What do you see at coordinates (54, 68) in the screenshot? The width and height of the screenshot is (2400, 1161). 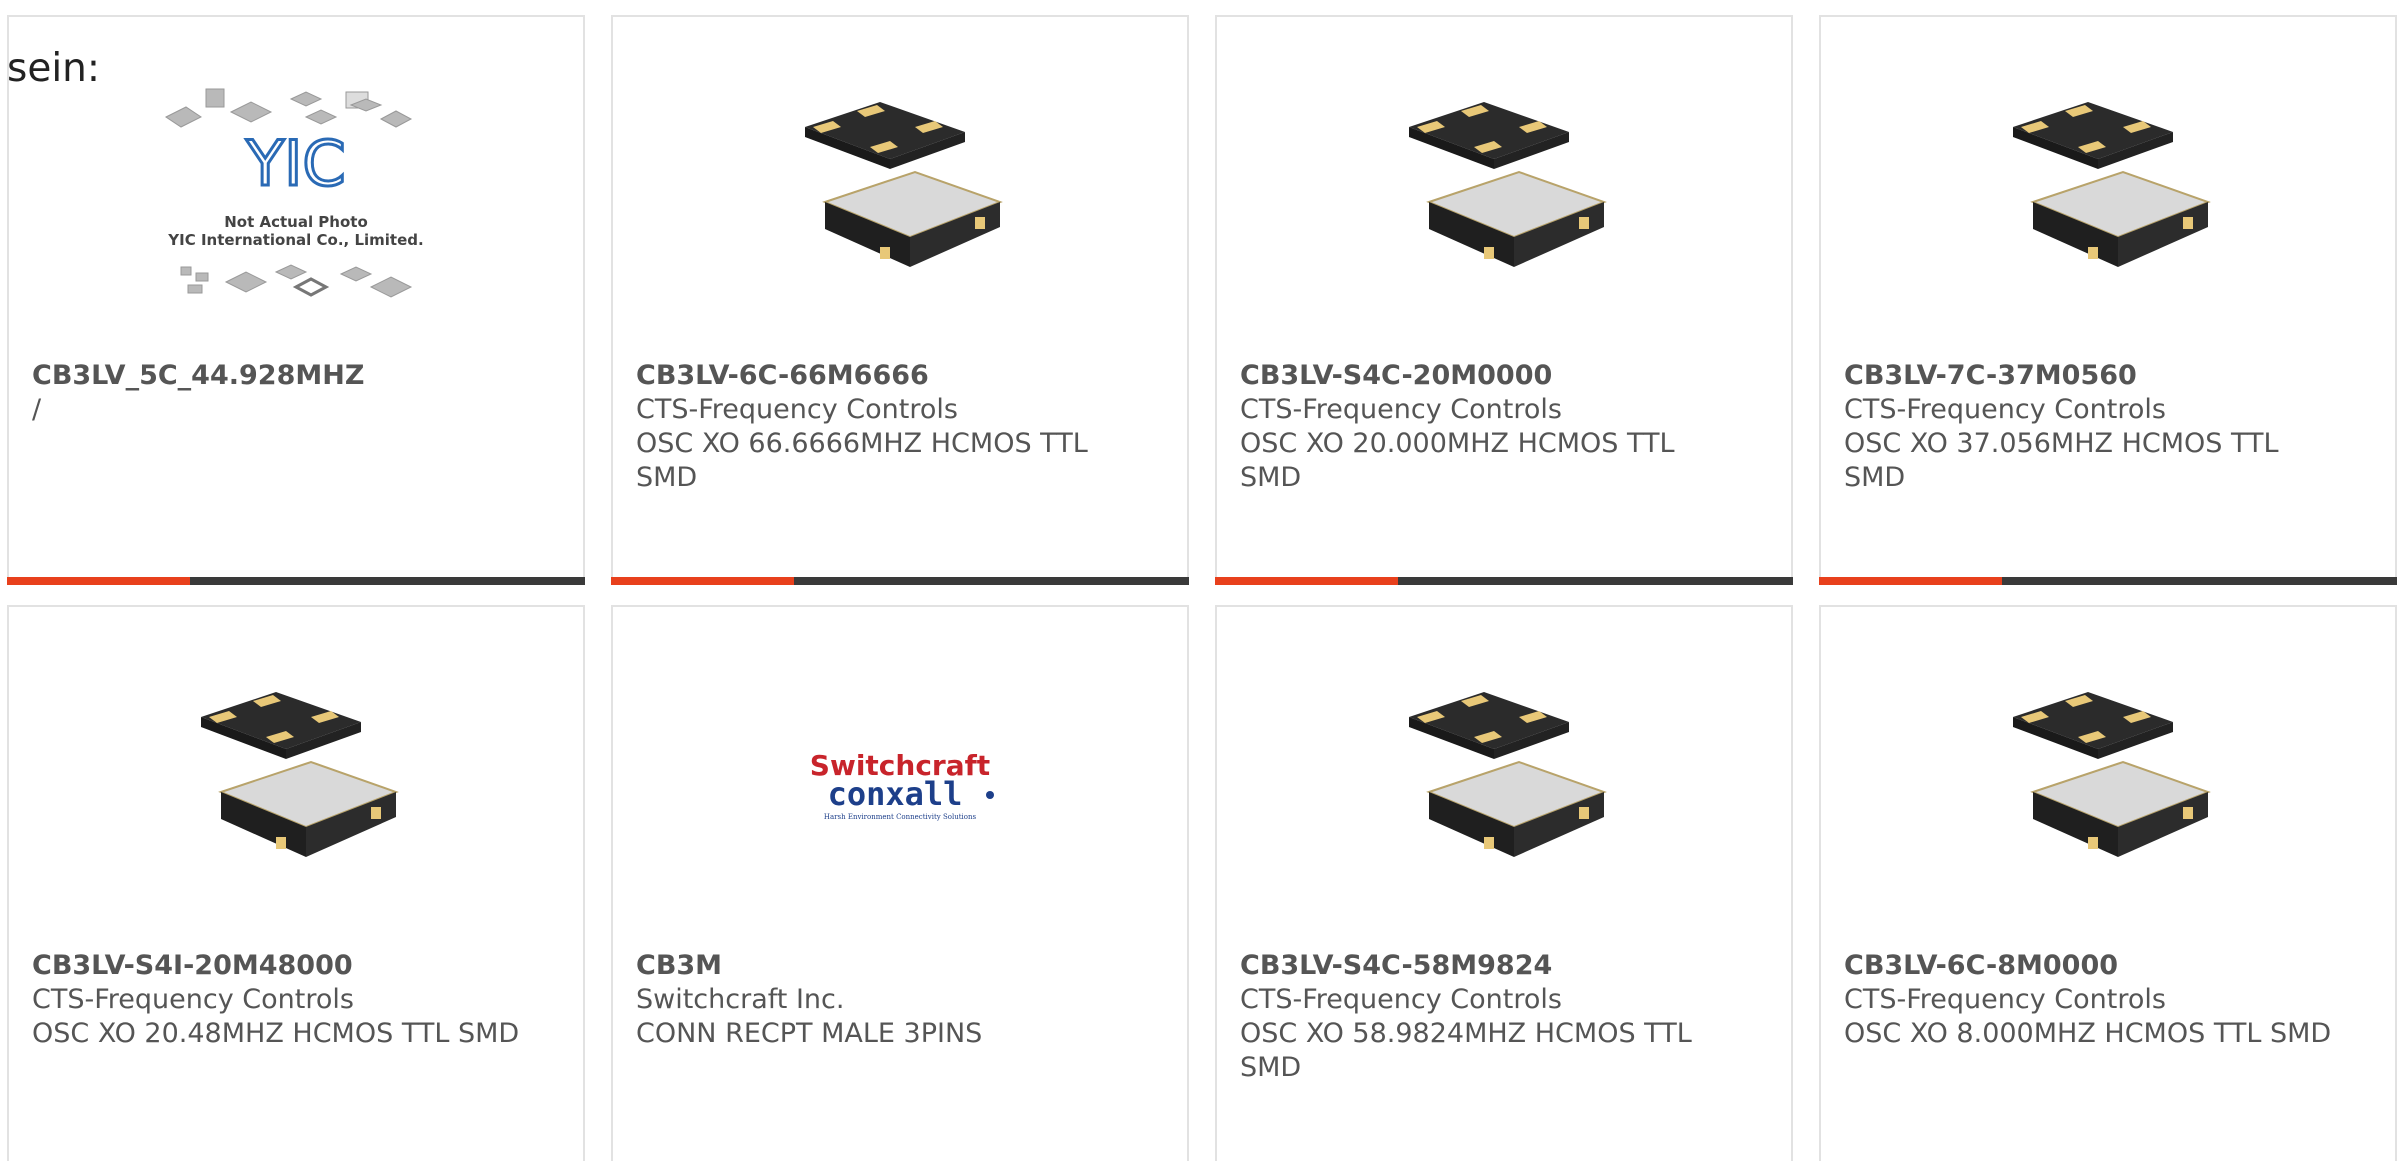 I see `overlay-text: sein:` at bounding box center [54, 68].